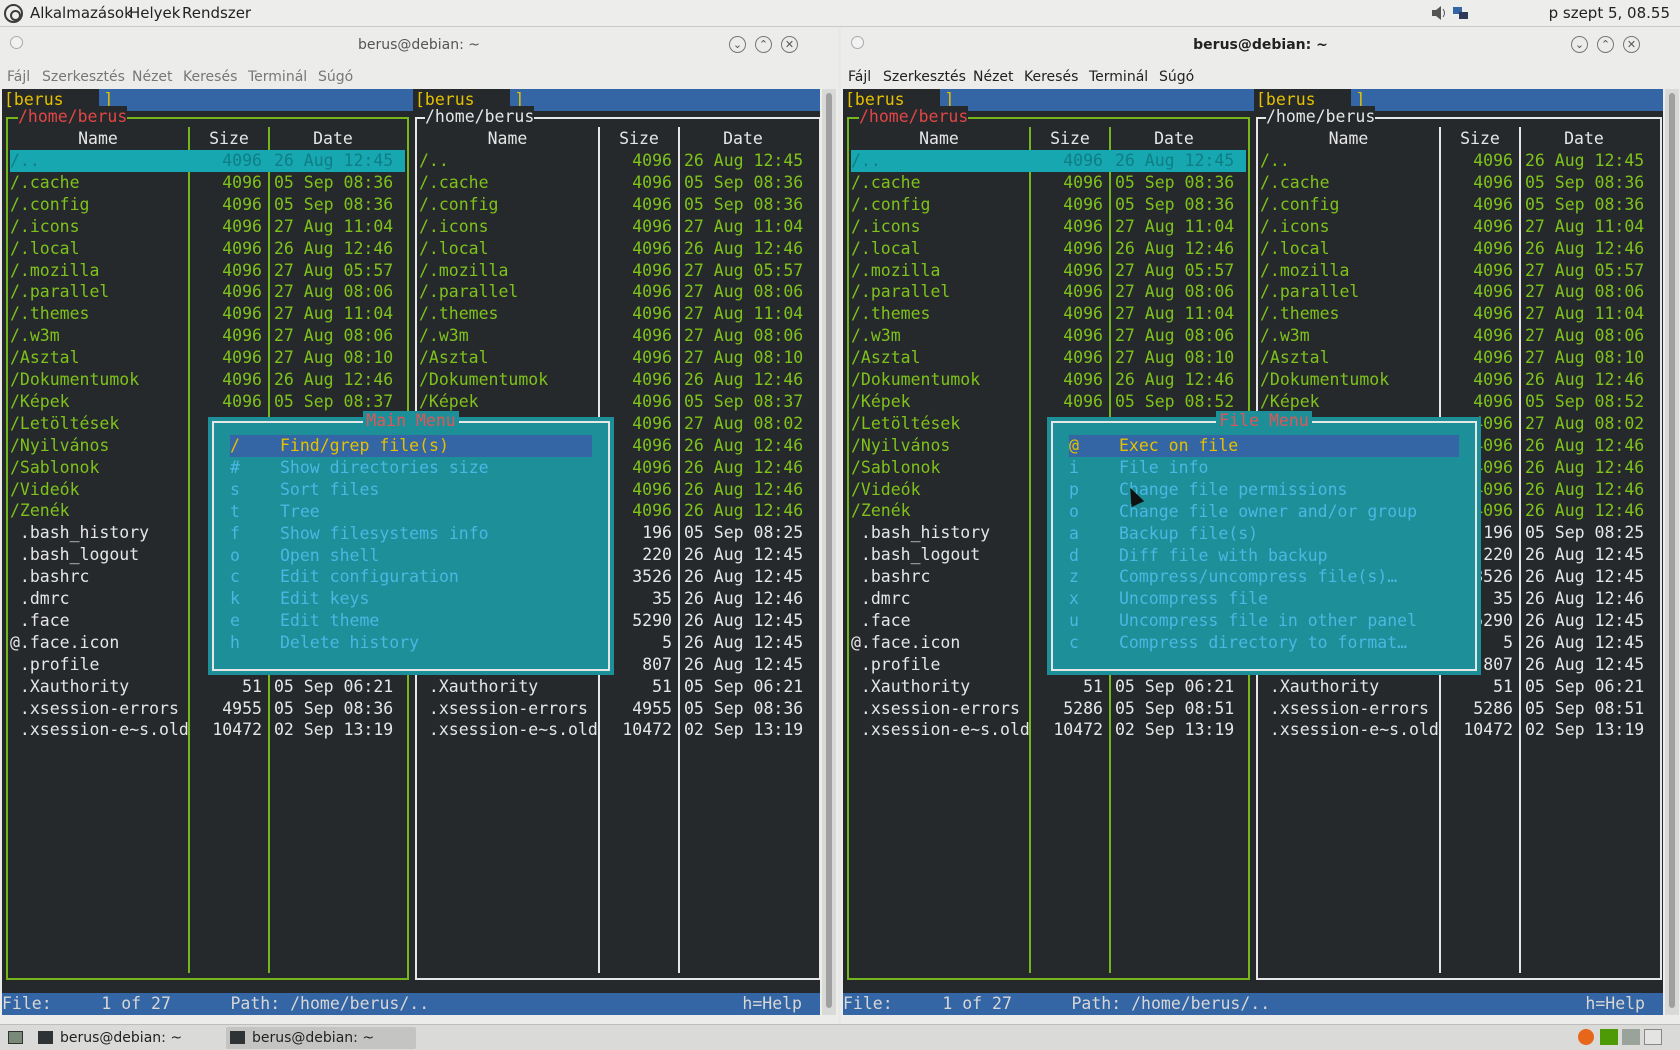  I want to click on workspace-3-icon, so click(1653, 1037).